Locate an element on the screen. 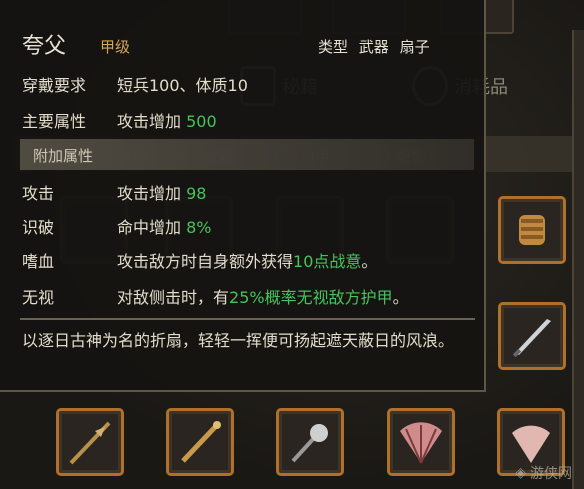  item-name: 夸父 is located at coordinates (44, 46).